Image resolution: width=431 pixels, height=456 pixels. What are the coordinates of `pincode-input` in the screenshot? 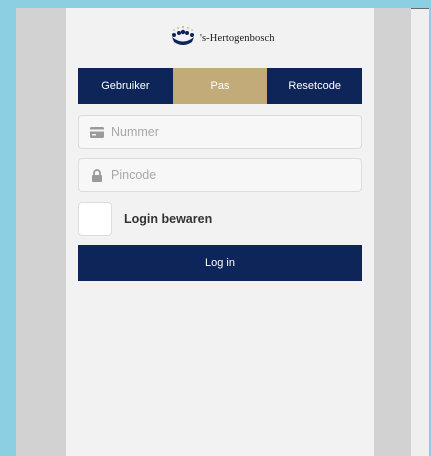 It's located at (231, 175).